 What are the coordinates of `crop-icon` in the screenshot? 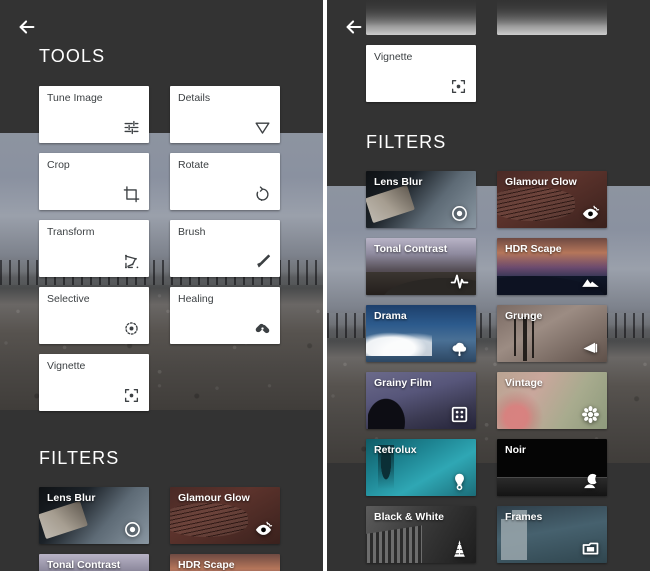 It's located at (131, 194).